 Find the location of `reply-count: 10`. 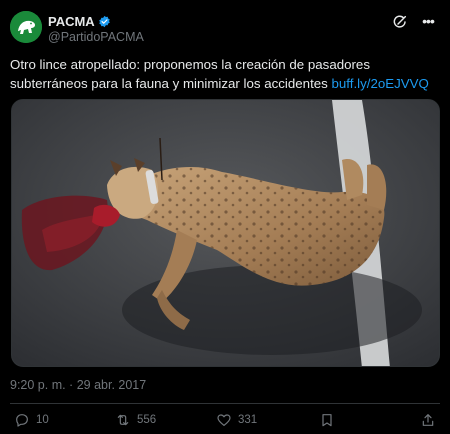

reply-count: 10 is located at coordinates (42, 420).